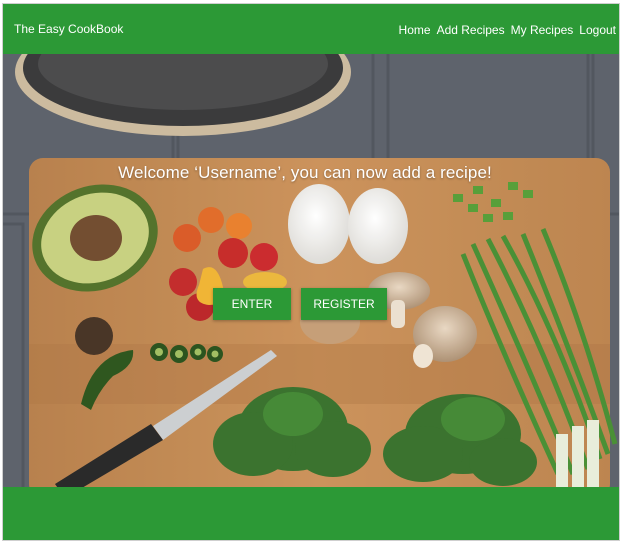 This screenshot has height=543, width=623. What do you see at coordinates (597, 30) in the screenshot?
I see `nav-link-logout: Logout` at bounding box center [597, 30].